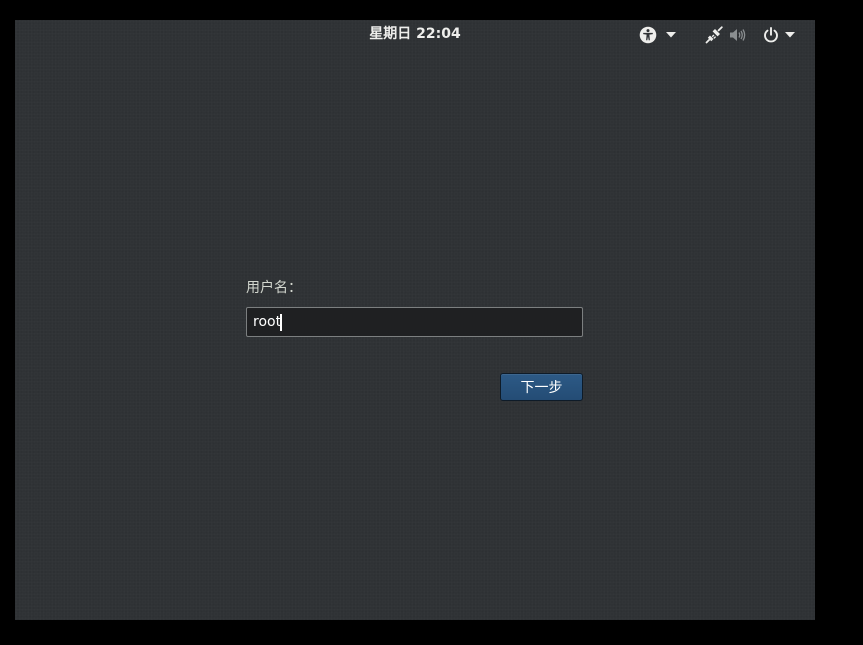  I want to click on clock: 星期日 22:04, so click(415, 35).